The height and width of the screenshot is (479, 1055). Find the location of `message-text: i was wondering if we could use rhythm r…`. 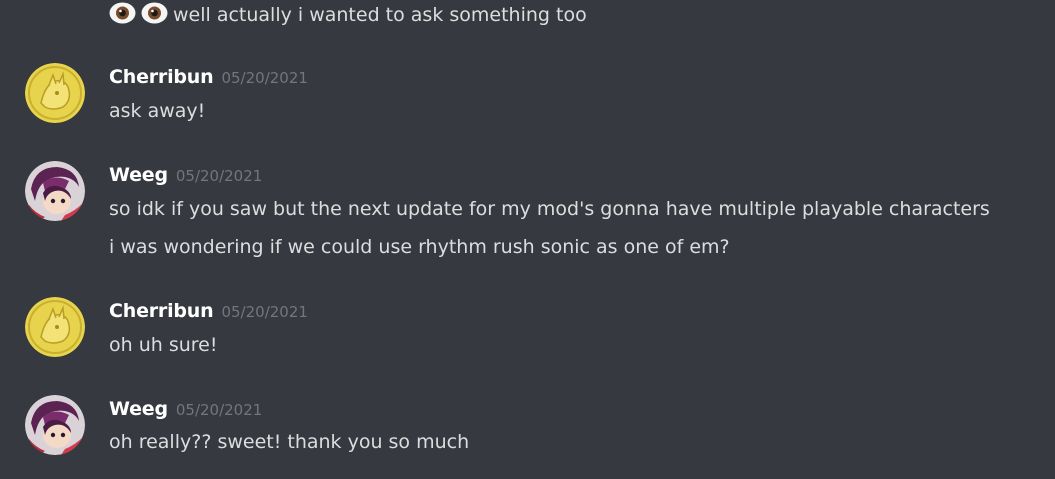

message-text: i was wondering if we could use rhythm r… is located at coordinates (419, 247).